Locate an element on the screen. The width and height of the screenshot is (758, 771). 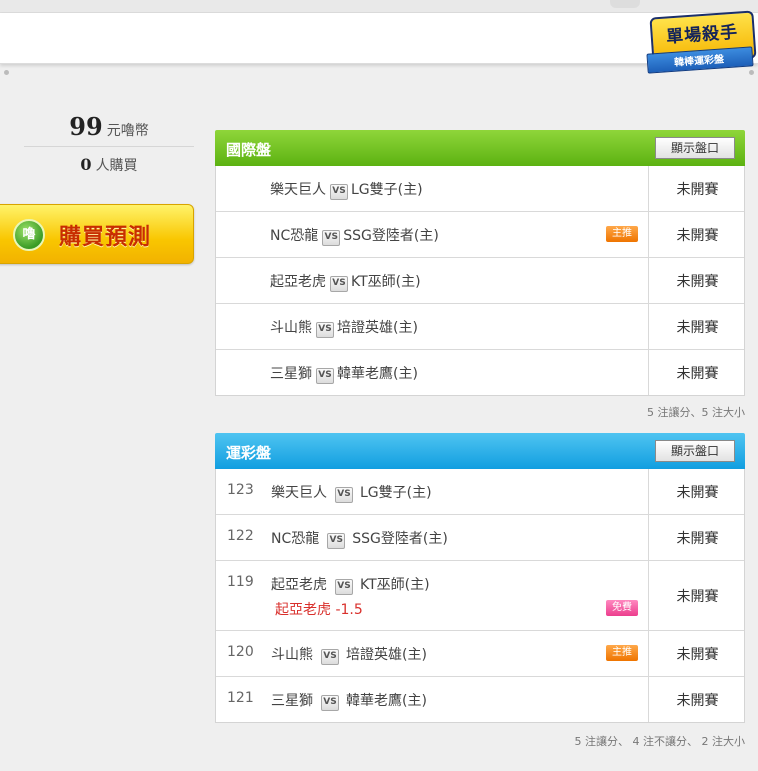
match-row: 斗山熊 VS 培證英雄(主) 未開賽 is located at coordinates (480, 326).